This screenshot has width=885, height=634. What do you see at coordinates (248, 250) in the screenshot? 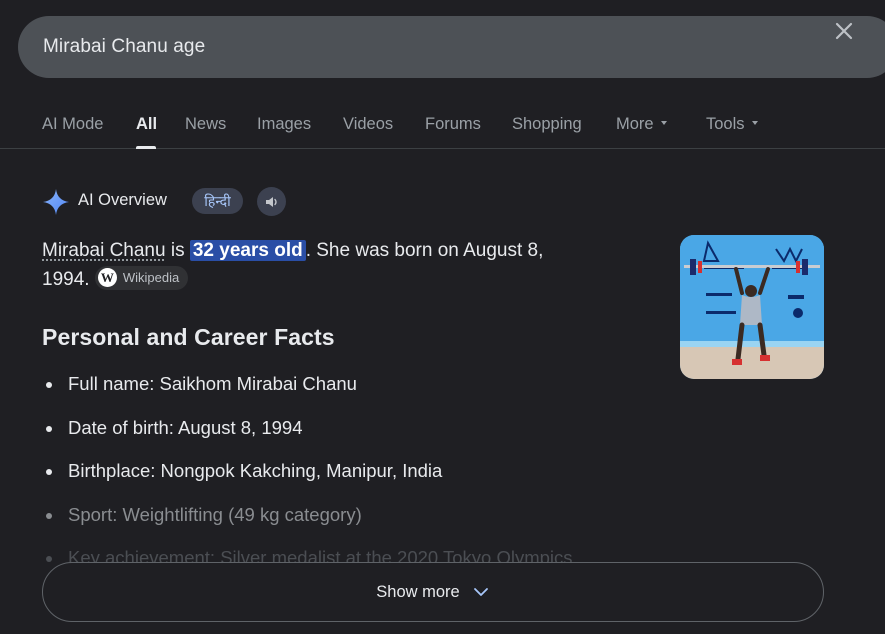
I see `answer-highlight: 32 years old` at bounding box center [248, 250].